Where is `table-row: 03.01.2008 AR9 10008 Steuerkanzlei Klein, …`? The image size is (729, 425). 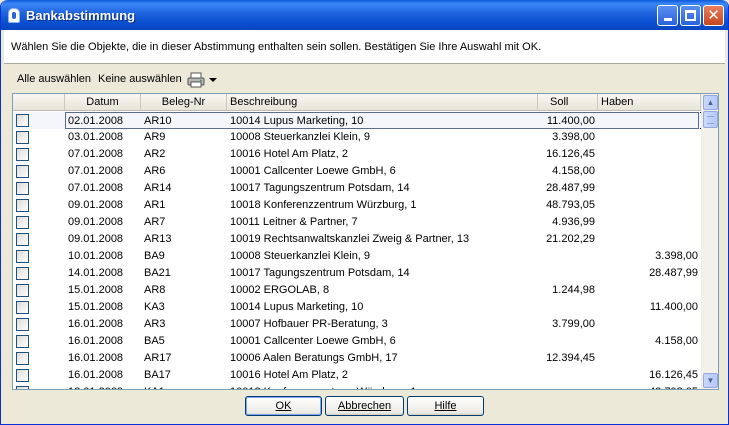
table-row: 03.01.2008 AR9 10008 Steuerkanzlei Klein, … is located at coordinates (357, 137).